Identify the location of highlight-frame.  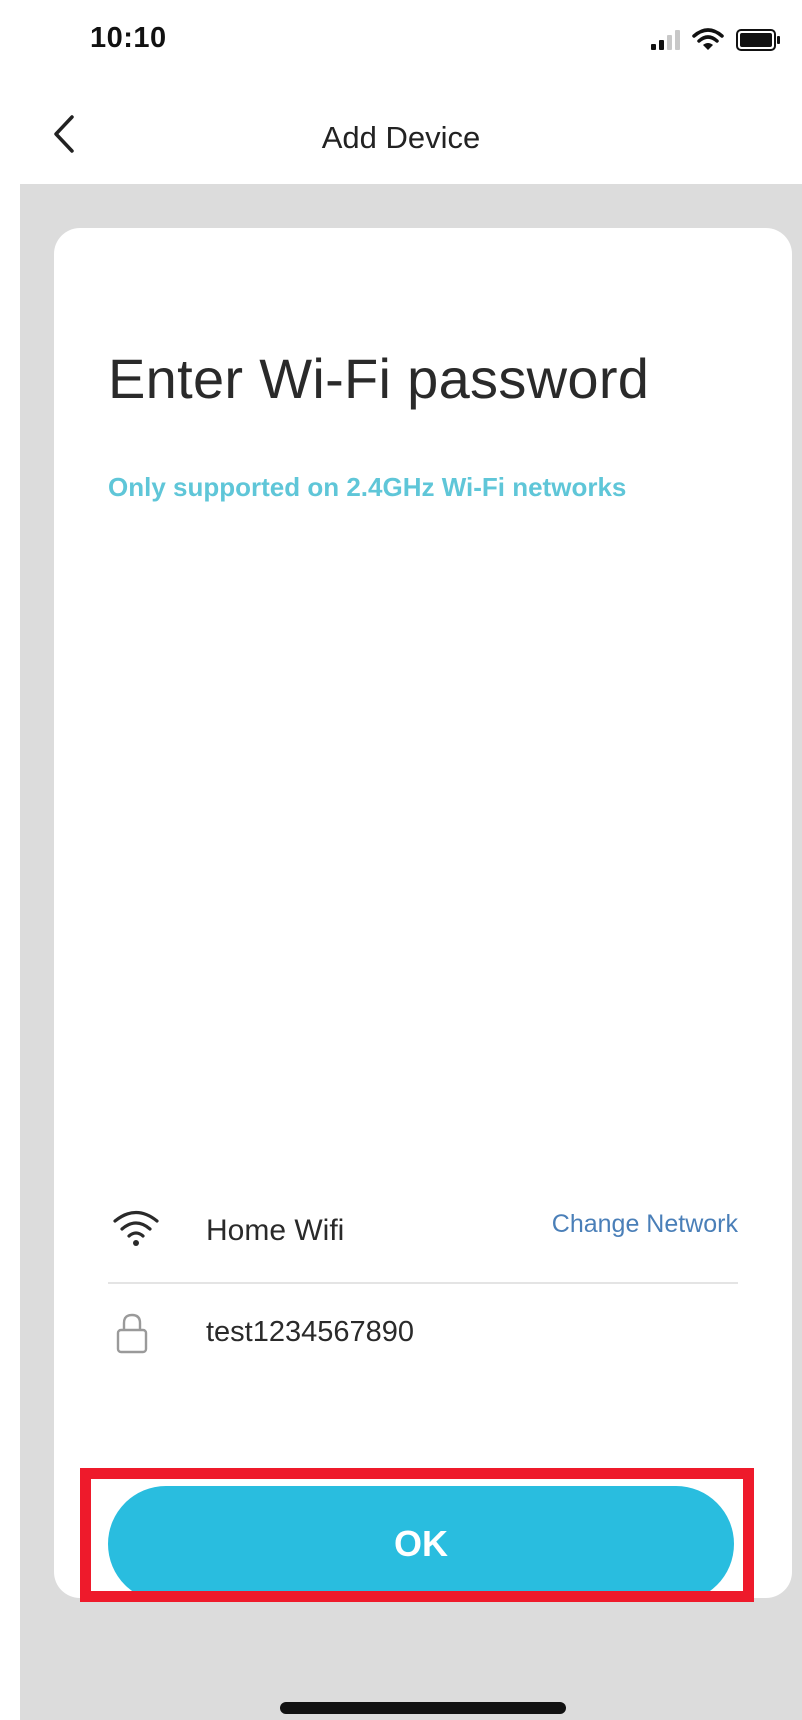
(417, 1535).